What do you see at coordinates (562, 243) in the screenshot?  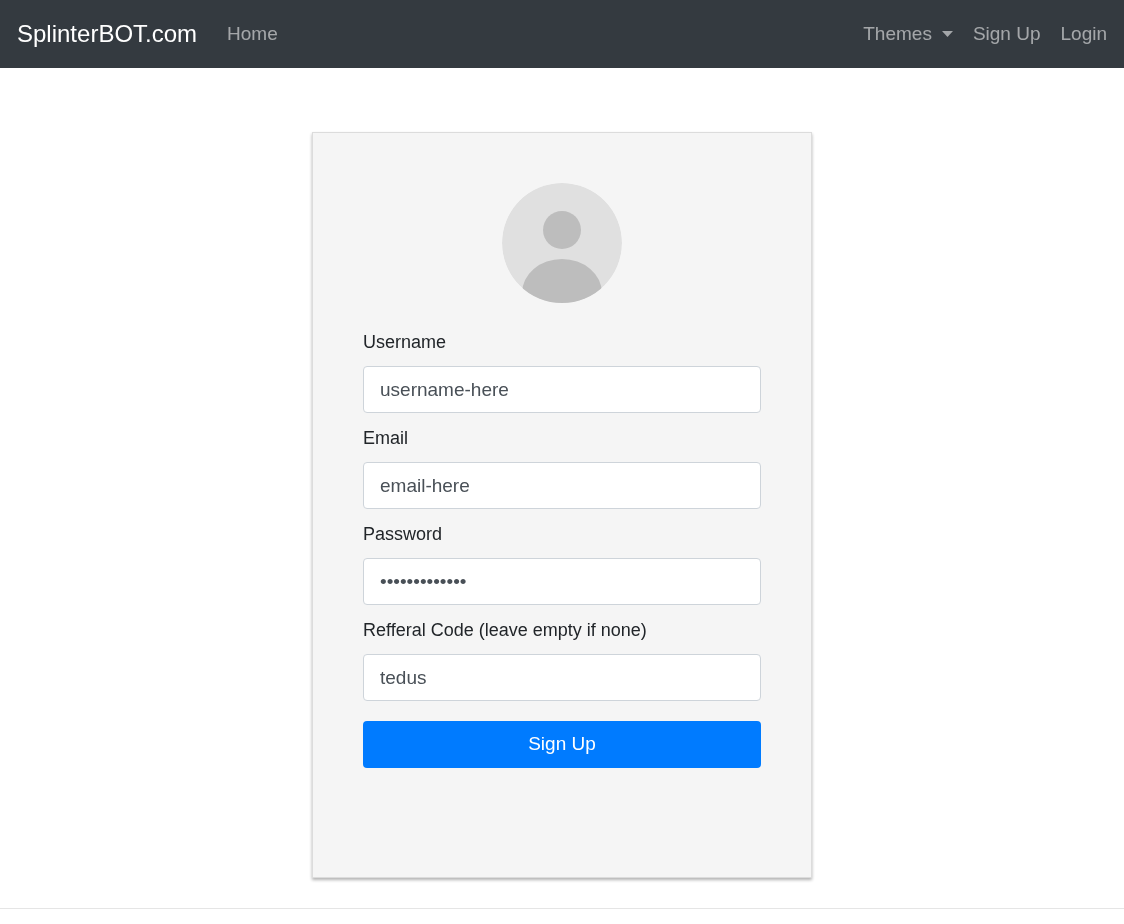 I see `avatar-icon` at bounding box center [562, 243].